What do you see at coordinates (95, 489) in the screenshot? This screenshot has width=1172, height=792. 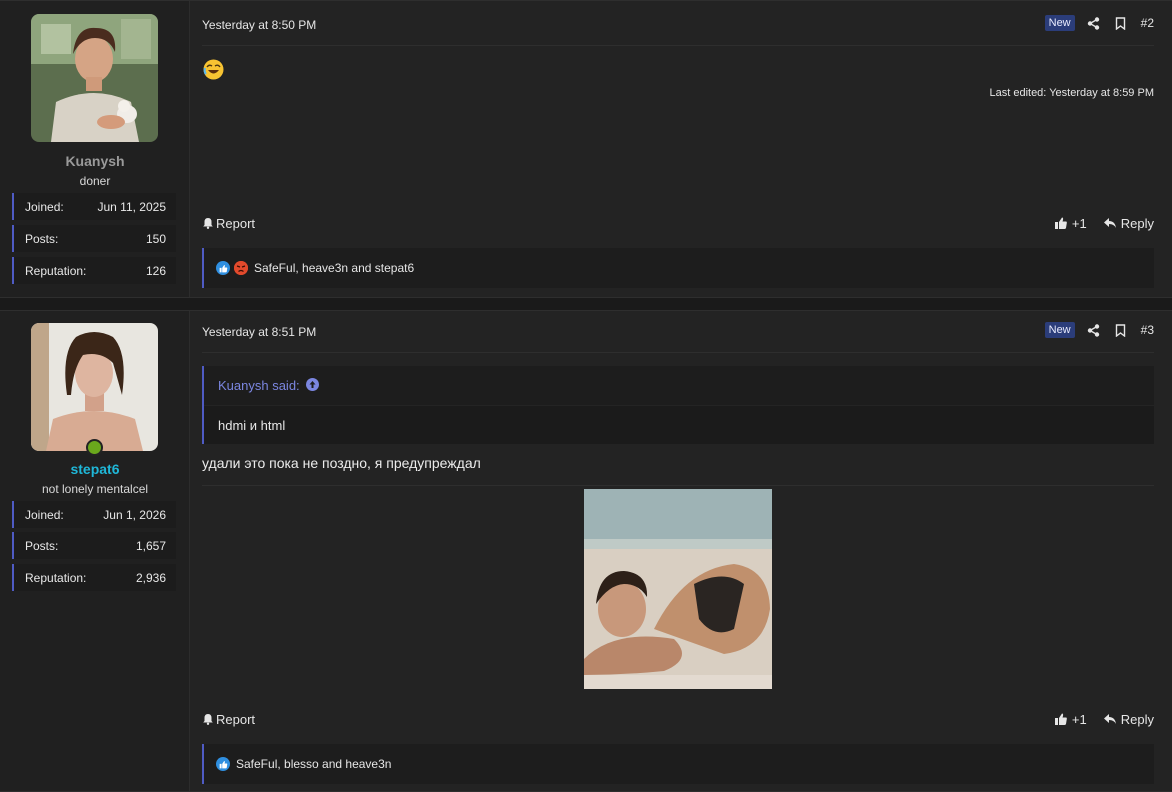 I see `user-title: not lonely mentalcel` at bounding box center [95, 489].